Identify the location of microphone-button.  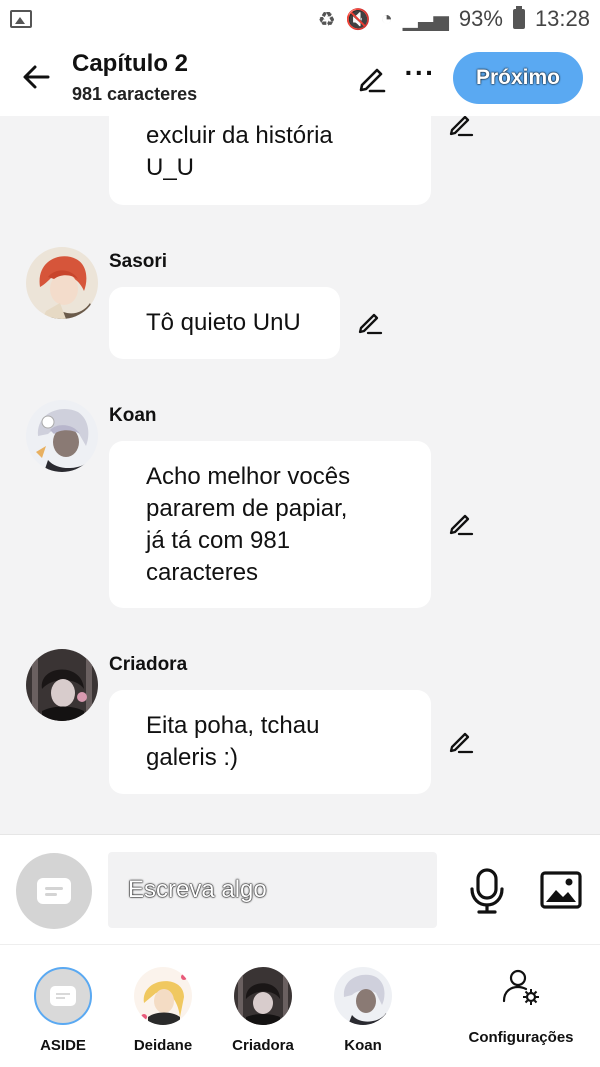
(487, 891).